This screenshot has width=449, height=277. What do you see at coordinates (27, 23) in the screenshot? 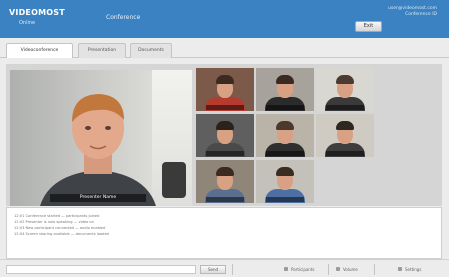
I see `logo-sub-text: Online` at bounding box center [27, 23].